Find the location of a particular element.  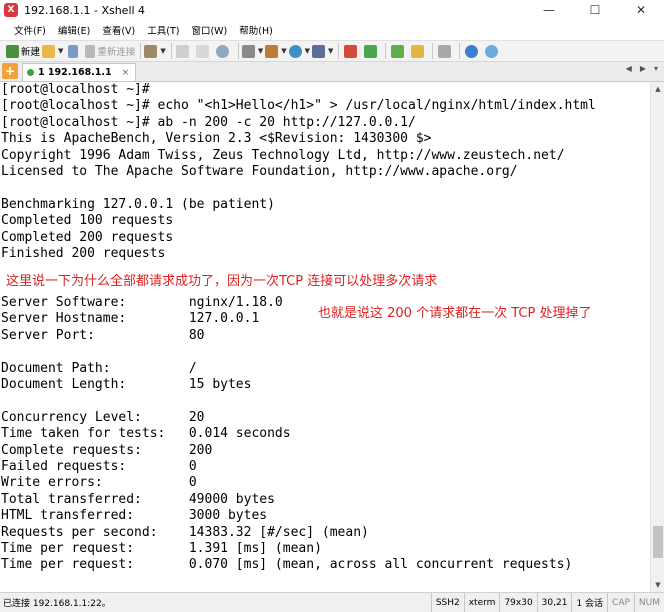

magnifier-icon is located at coordinates (223, 51).